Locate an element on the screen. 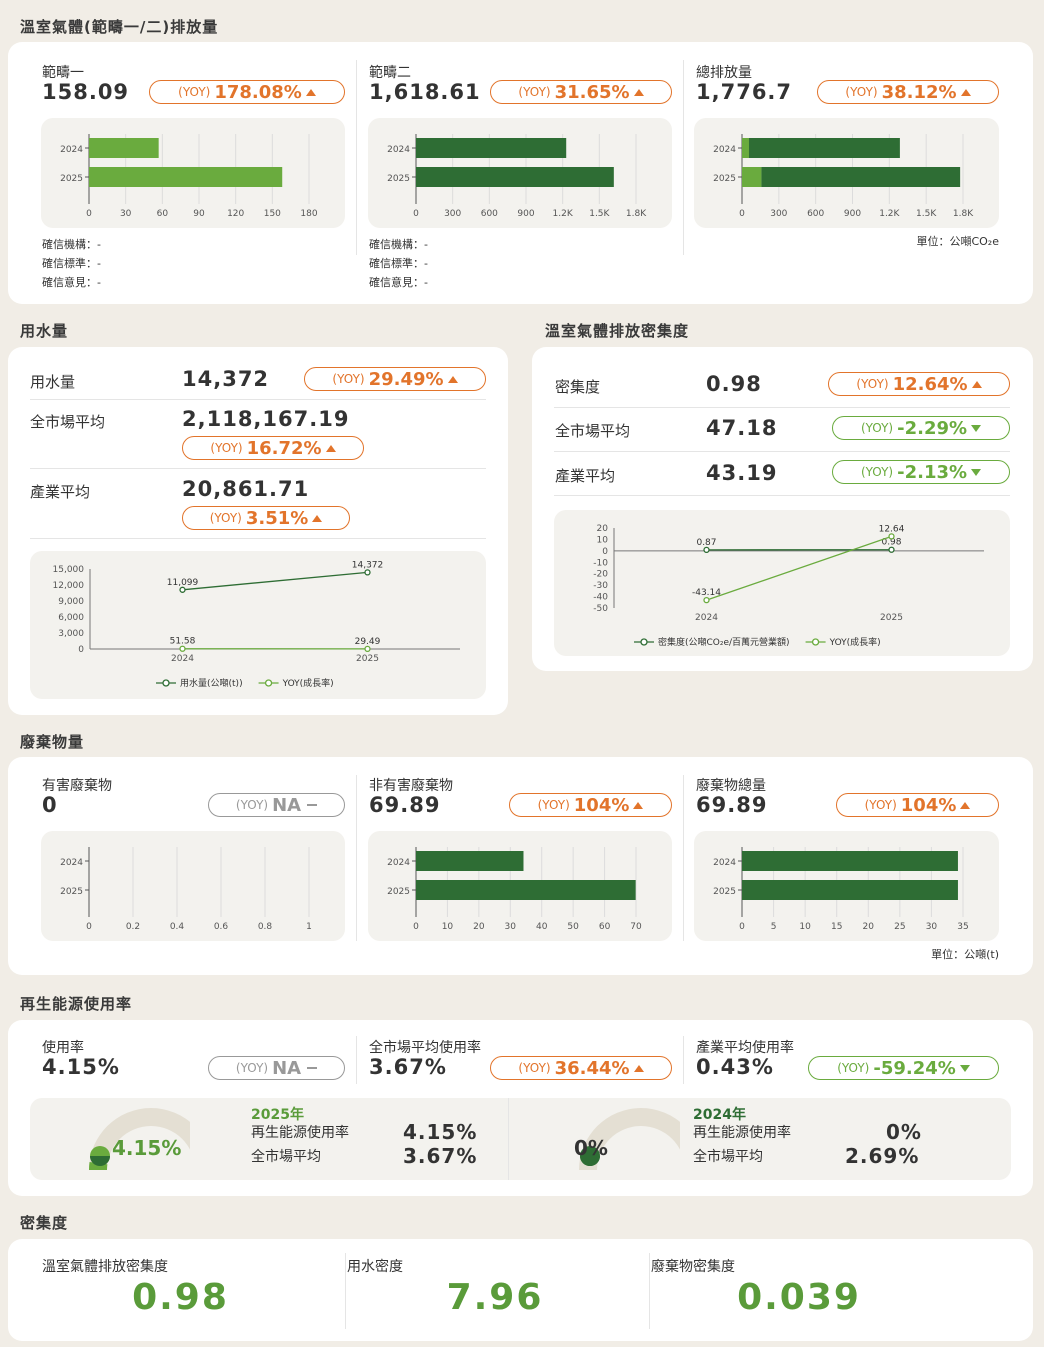 The height and width of the screenshot is (1347, 1044). x-tick-label: 20 is located at coordinates (869, 927).